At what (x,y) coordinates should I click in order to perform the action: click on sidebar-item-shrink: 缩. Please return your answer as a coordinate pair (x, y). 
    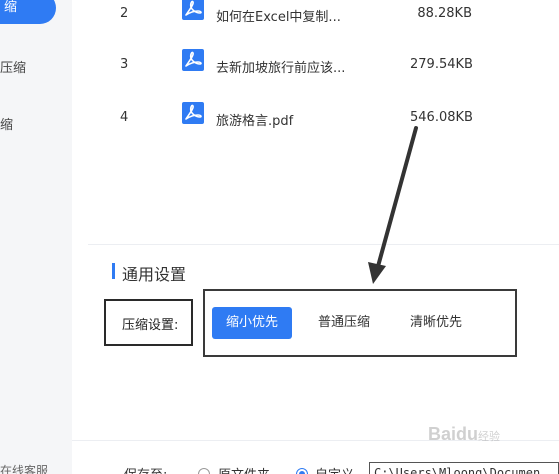
    Looking at the image, I should click on (6, 123).